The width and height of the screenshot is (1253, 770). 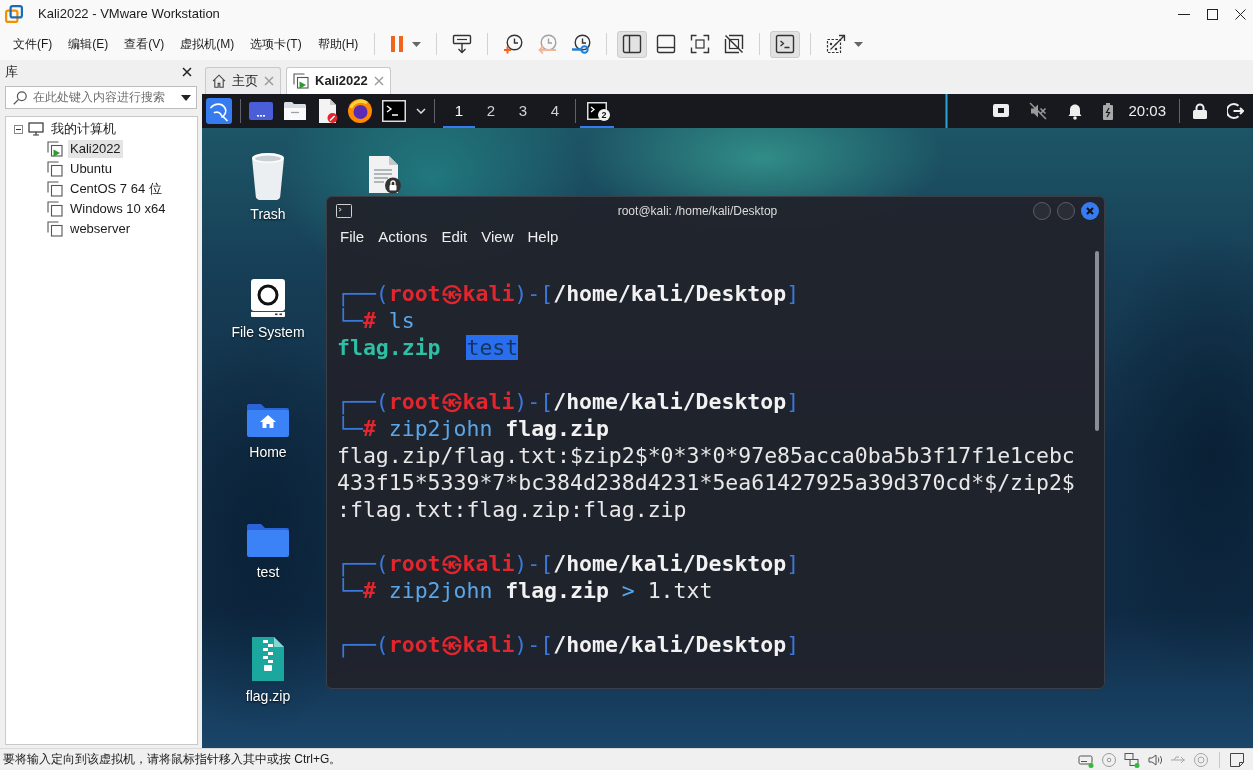 I want to click on desktop-shortcut: File System, so click(x=268, y=309).